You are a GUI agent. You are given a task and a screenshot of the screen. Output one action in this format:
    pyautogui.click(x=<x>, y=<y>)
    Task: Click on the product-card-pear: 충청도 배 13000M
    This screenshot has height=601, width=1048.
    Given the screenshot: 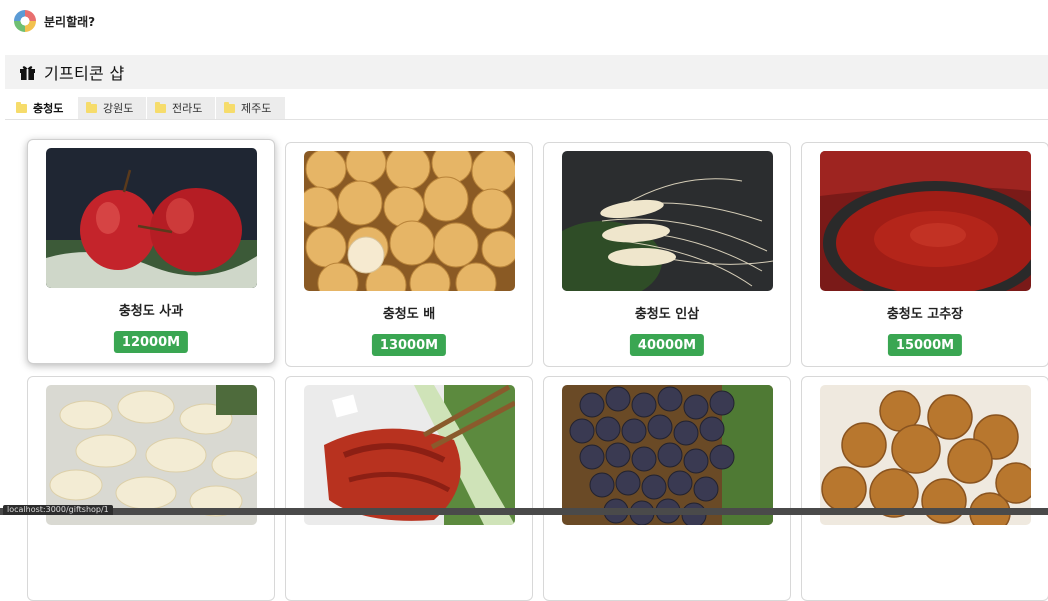 What is the action you would take?
    pyautogui.click(x=409, y=254)
    